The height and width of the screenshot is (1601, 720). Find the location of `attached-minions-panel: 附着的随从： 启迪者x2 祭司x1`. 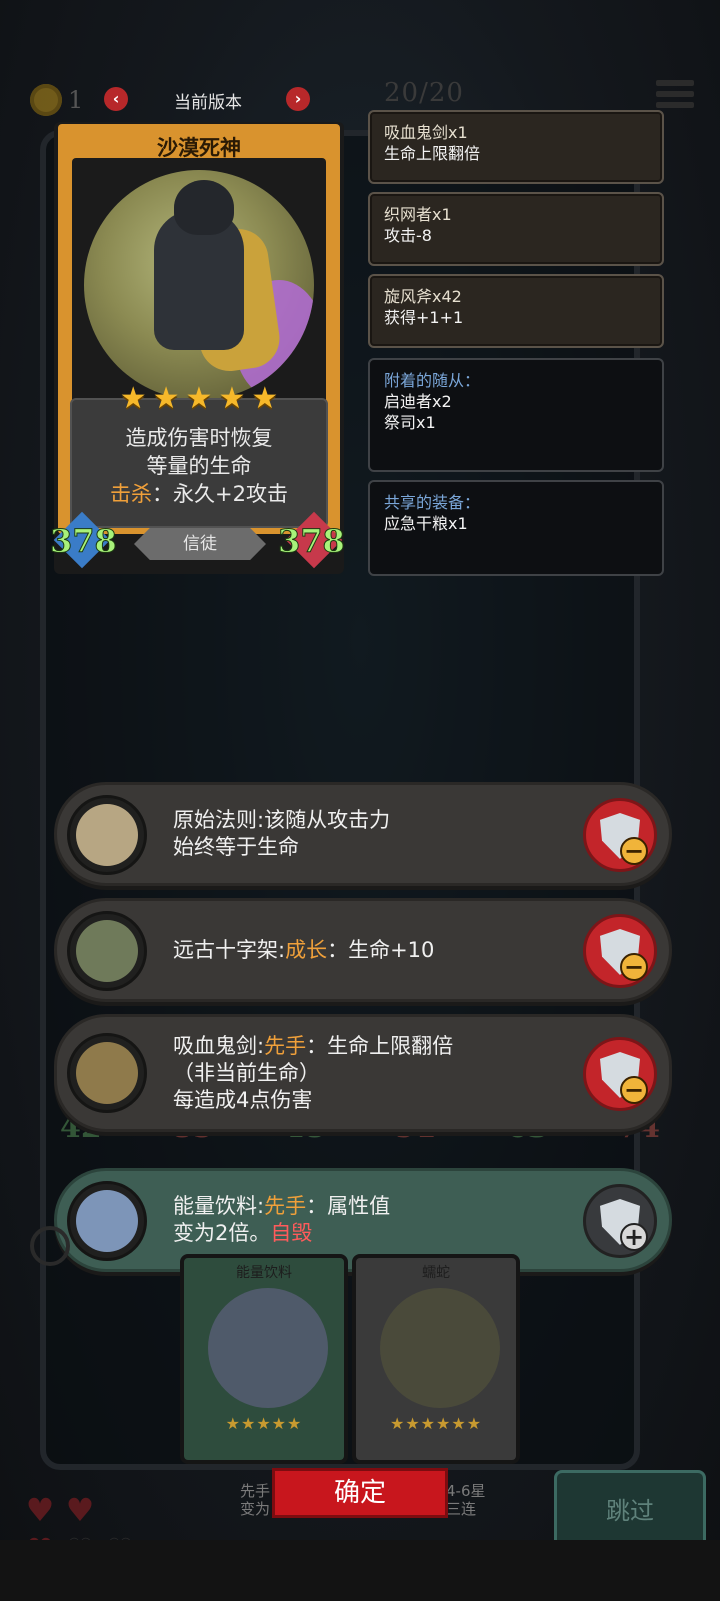

attached-minions-panel: 附着的随从： 启迪者x2 祭司x1 is located at coordinates (516, 415).